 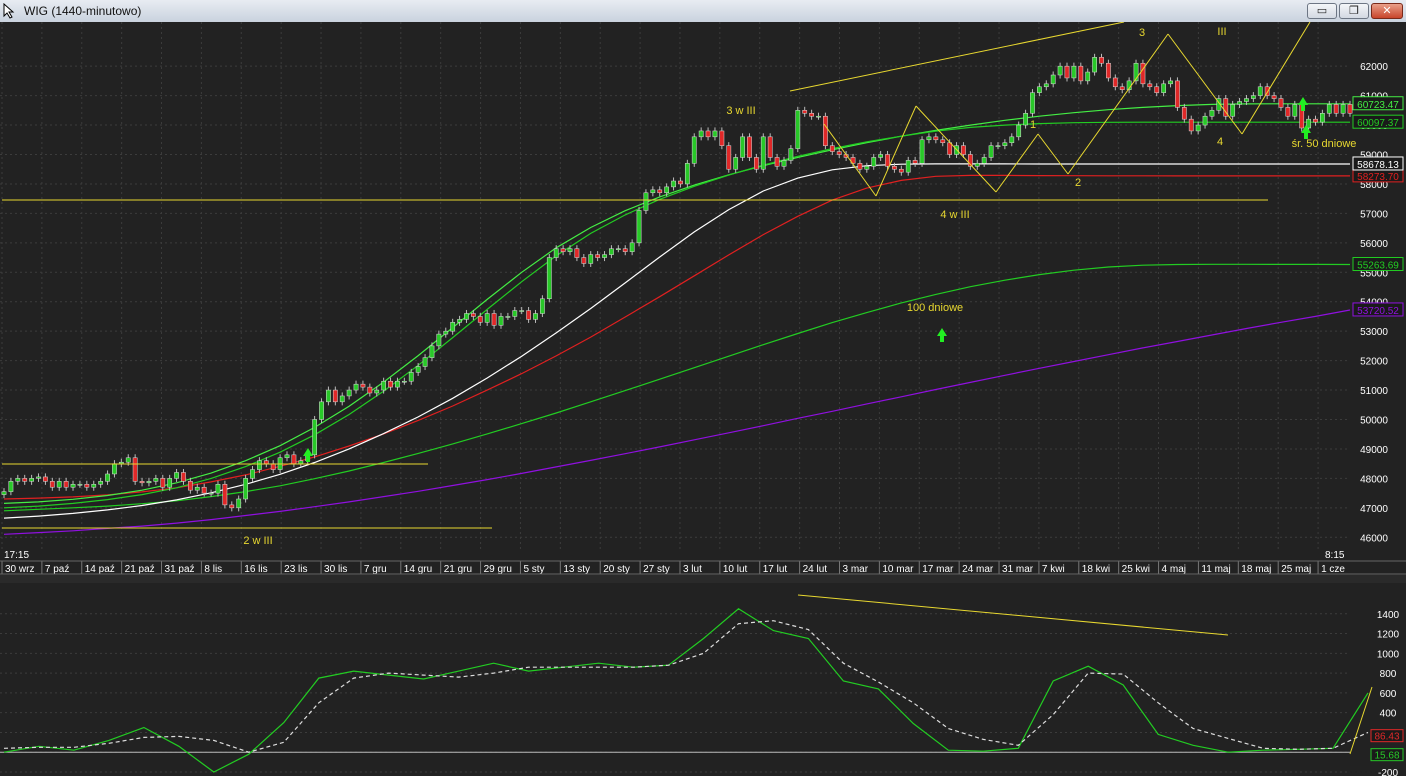 I want to click on ma-label: śr. 50 dniowe, so click(x=1324, y=144).